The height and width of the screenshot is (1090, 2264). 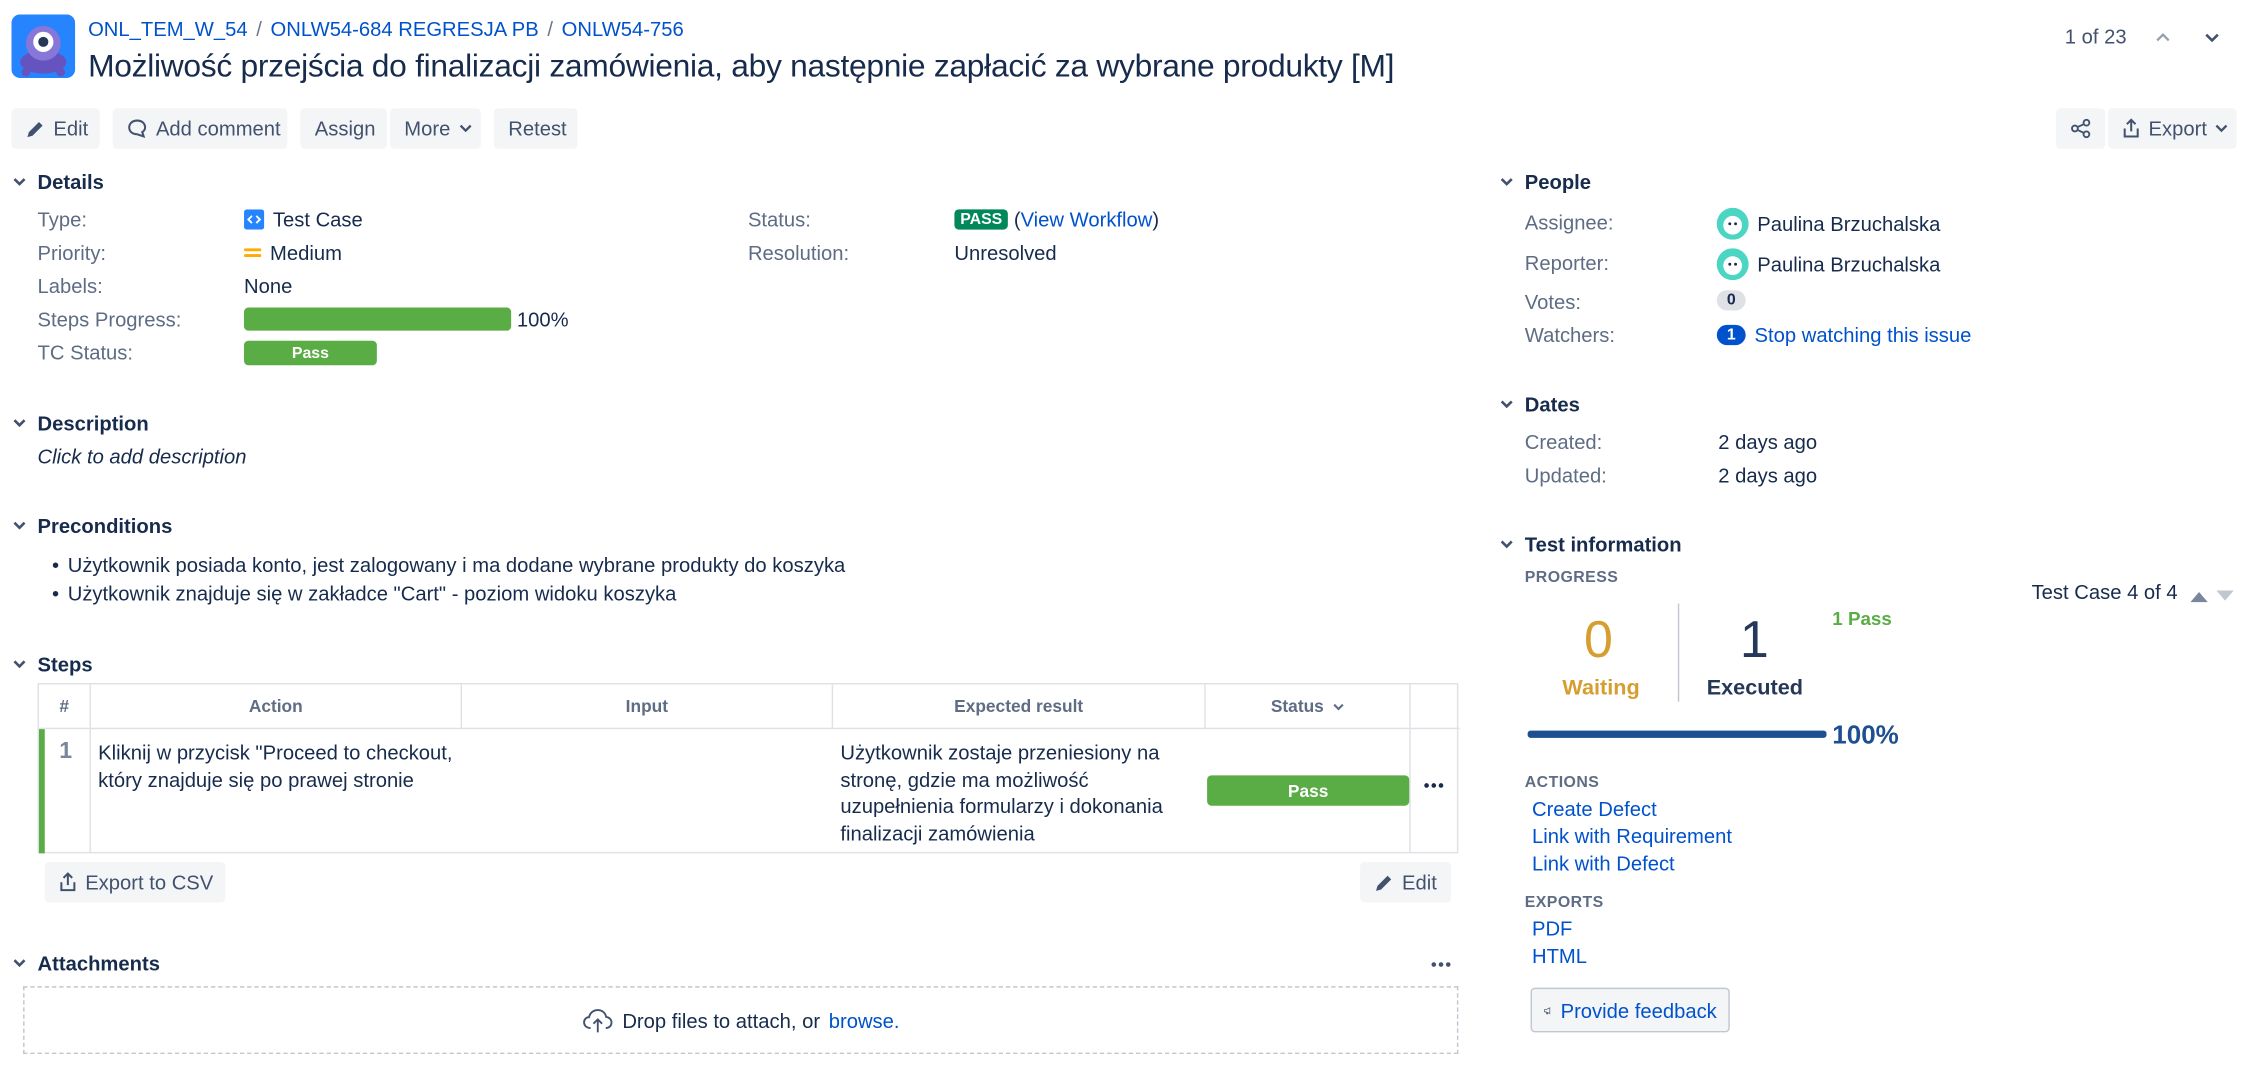 What do you see at coordinates (1571, 577) in the screenshot?
I see `progress-label: PROGRESS` at bounding box center [1571, 577].